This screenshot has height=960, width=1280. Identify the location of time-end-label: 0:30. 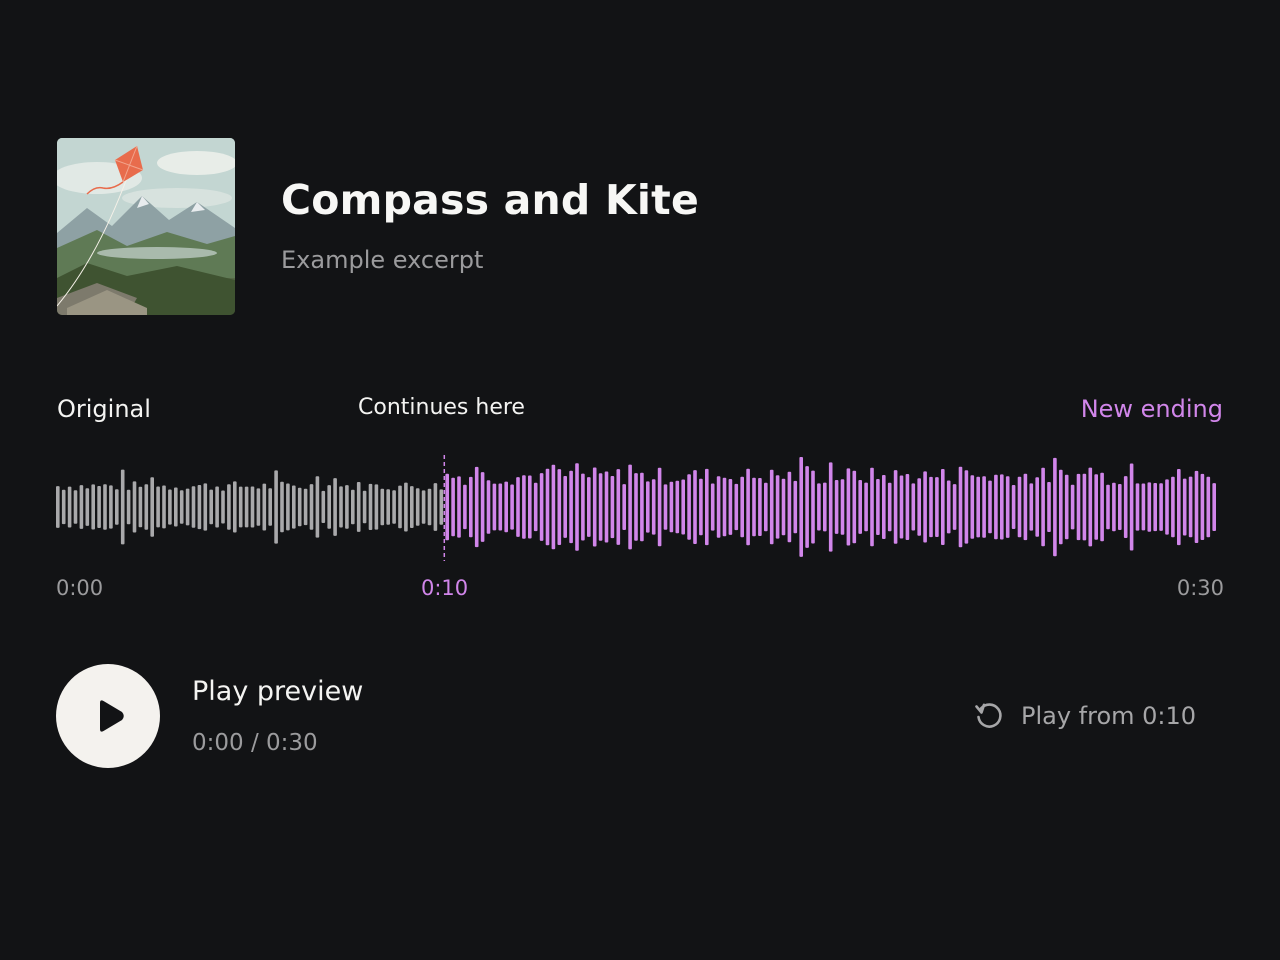
(1200, 588).